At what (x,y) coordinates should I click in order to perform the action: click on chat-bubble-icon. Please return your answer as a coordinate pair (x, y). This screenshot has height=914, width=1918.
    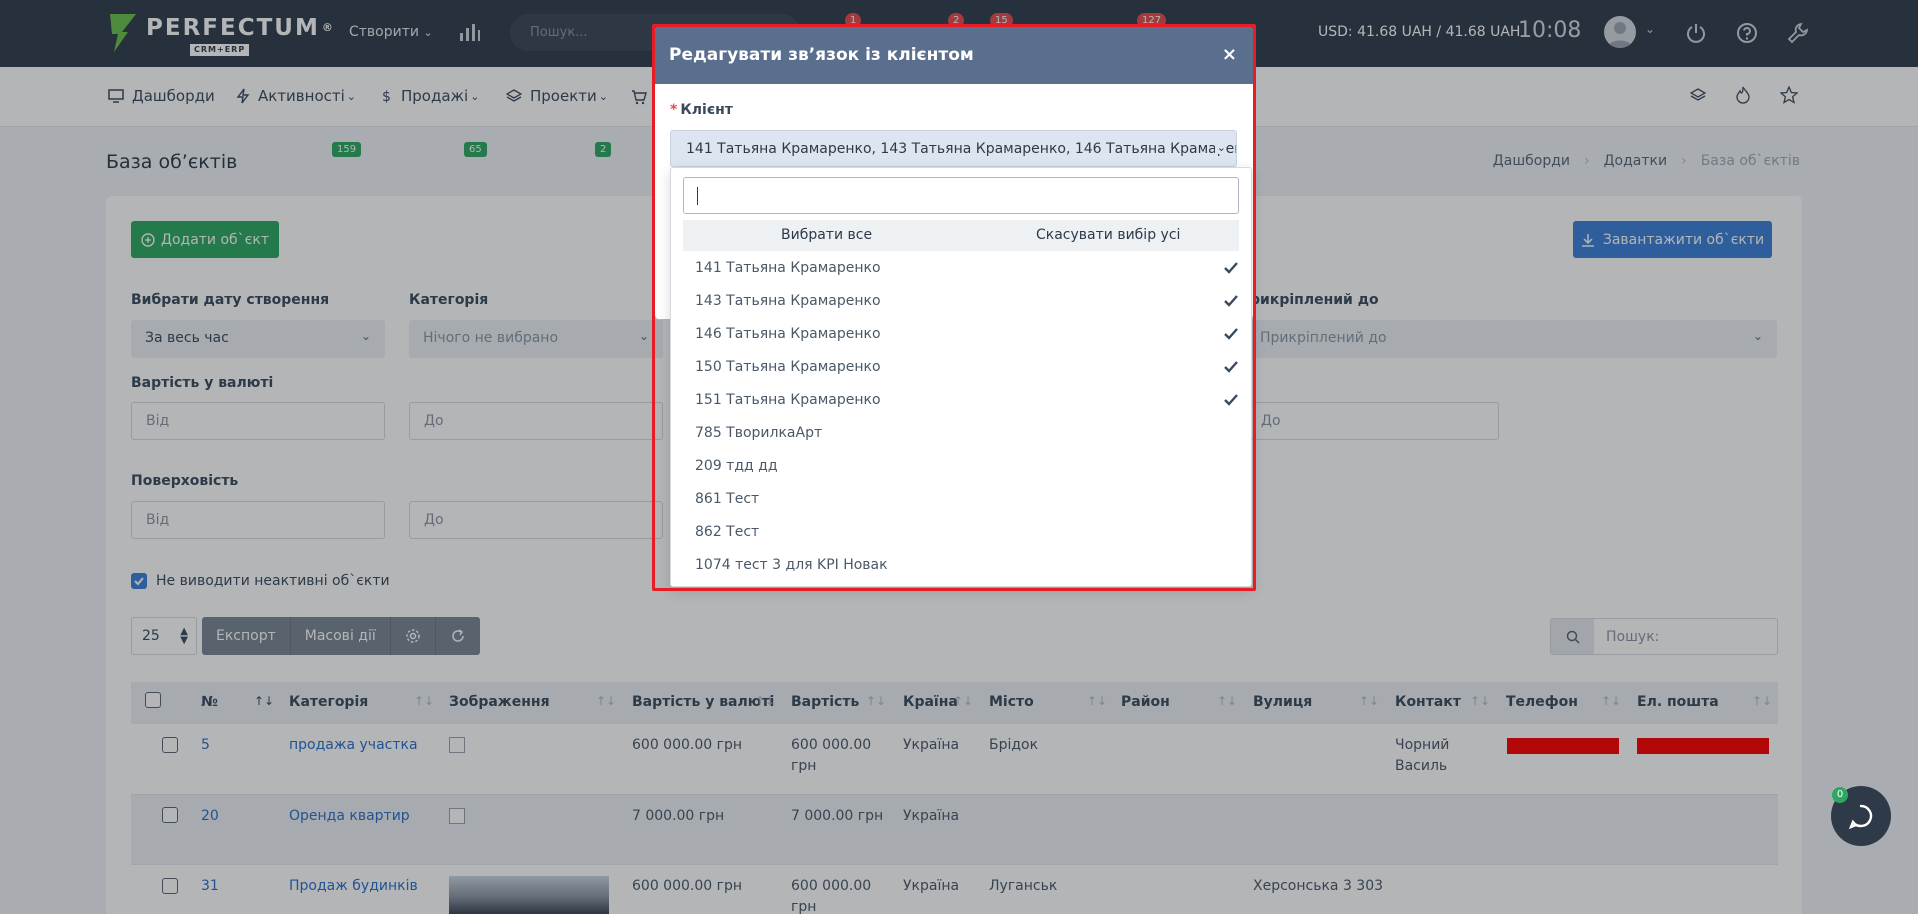
    Looking at the image, I should click on (1860, 817).